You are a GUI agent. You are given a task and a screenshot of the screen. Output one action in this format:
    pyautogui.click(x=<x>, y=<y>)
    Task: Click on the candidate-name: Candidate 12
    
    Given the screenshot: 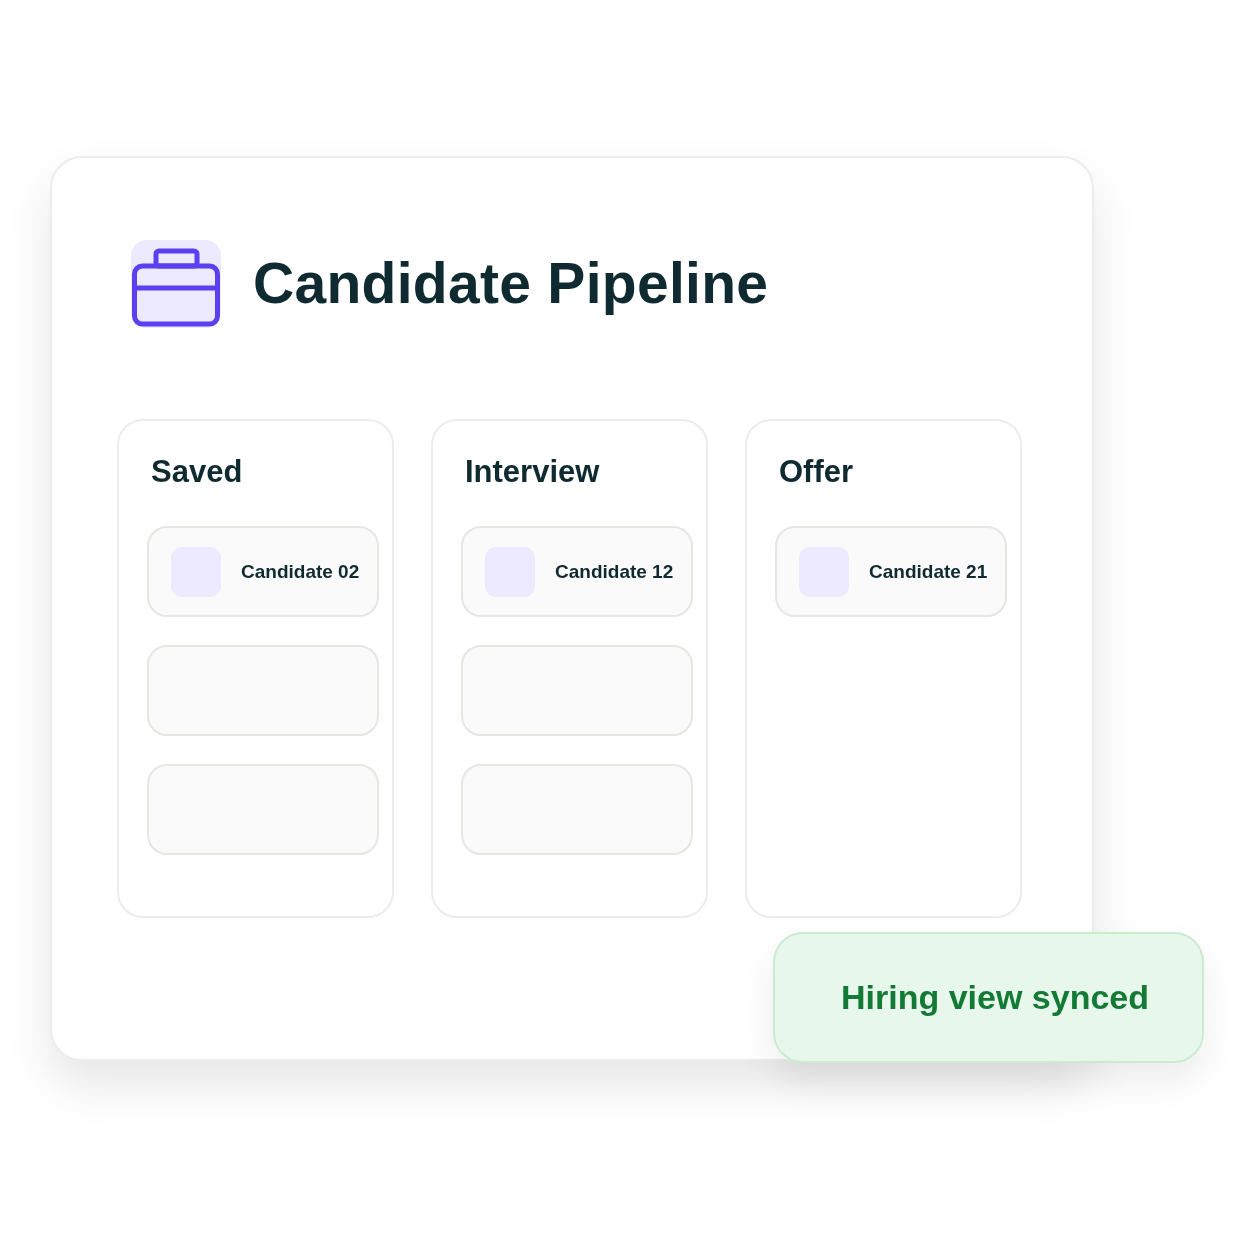 What is the action you would take?
    pyautogui.click(x=614, y=571)
    